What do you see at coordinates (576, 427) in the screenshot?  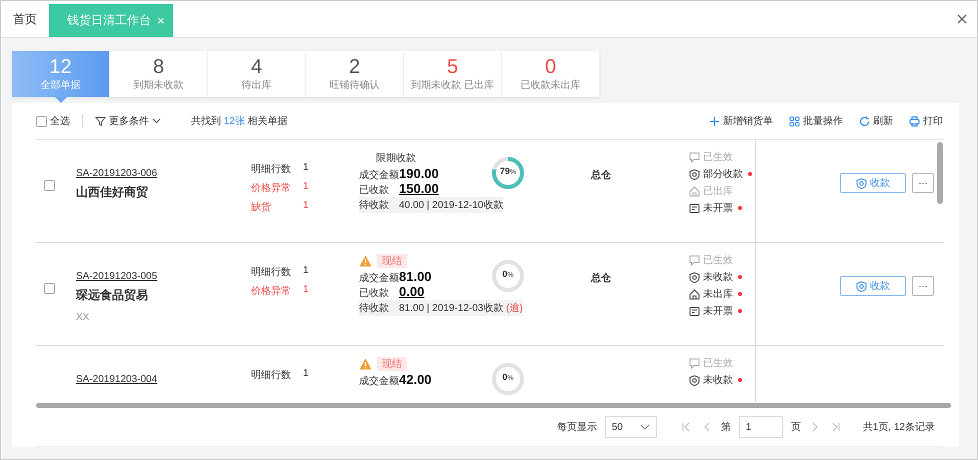 I see `page-size-label: 每页显示` at bounding box center [576, 427].